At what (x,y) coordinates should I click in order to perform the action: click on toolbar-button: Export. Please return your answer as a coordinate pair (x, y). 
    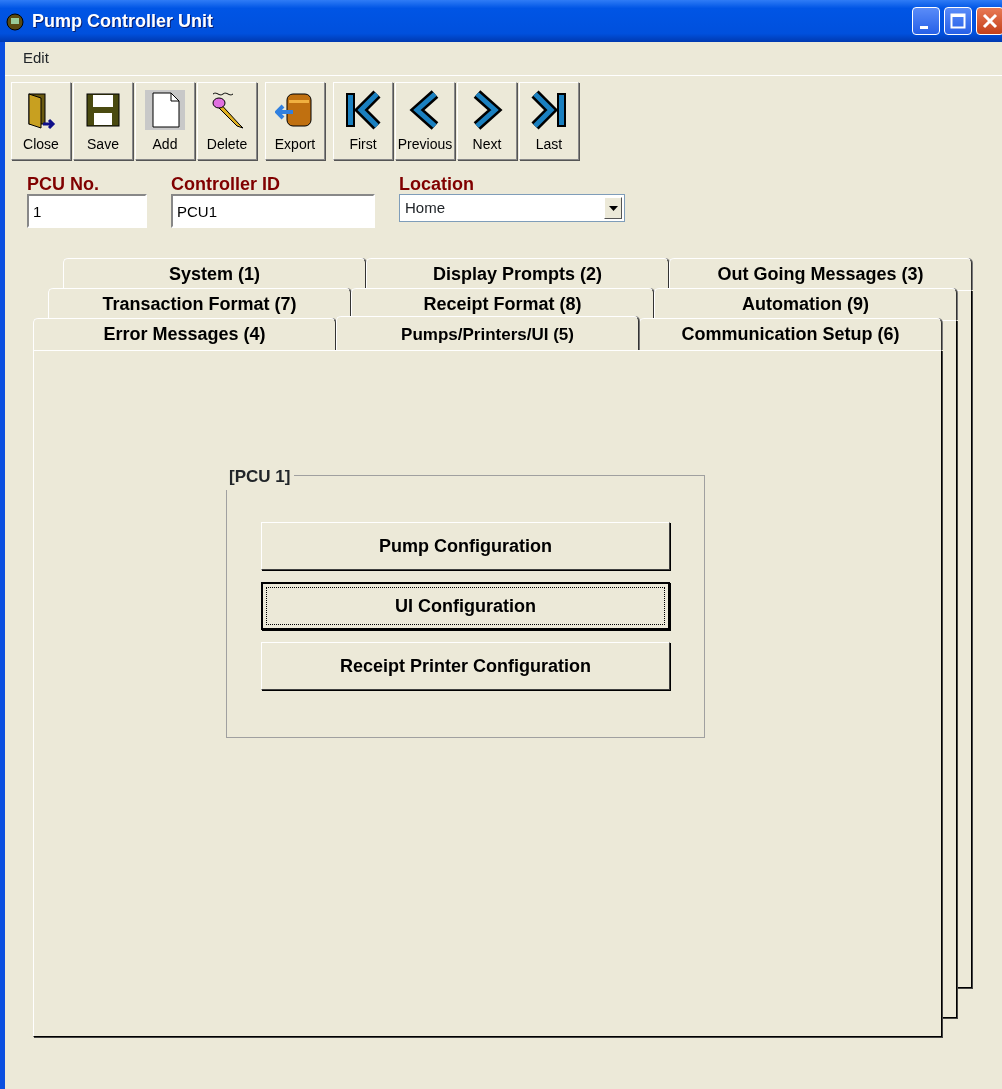
    Looking at the image, I should click on (295, 121).